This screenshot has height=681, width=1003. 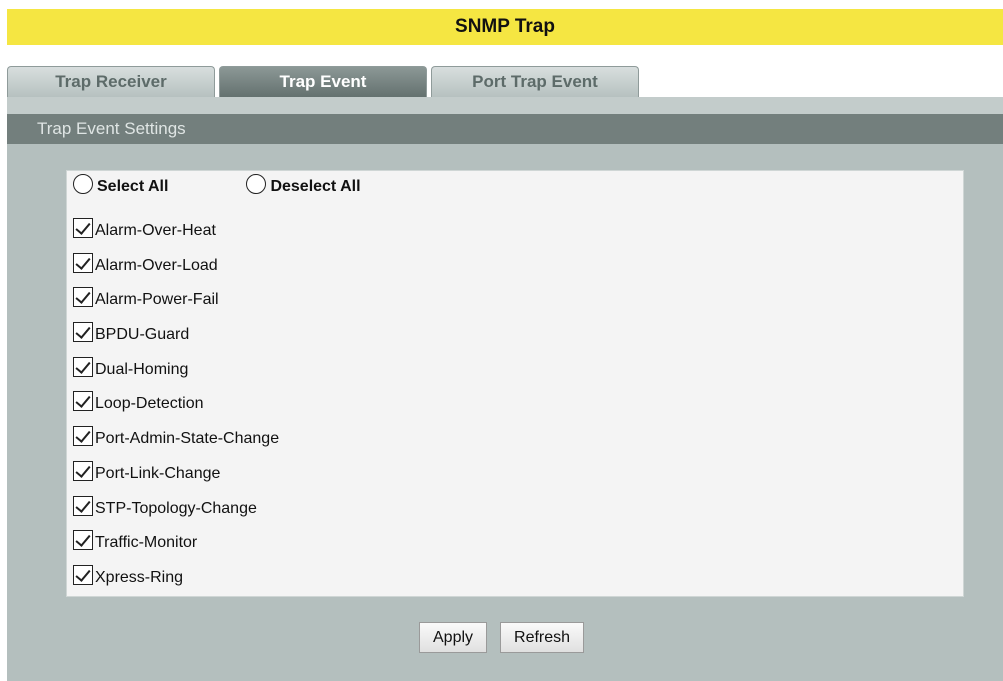 I want to click on tab-trap-receiver: Trap Receiver, so click(x=111, y=81).